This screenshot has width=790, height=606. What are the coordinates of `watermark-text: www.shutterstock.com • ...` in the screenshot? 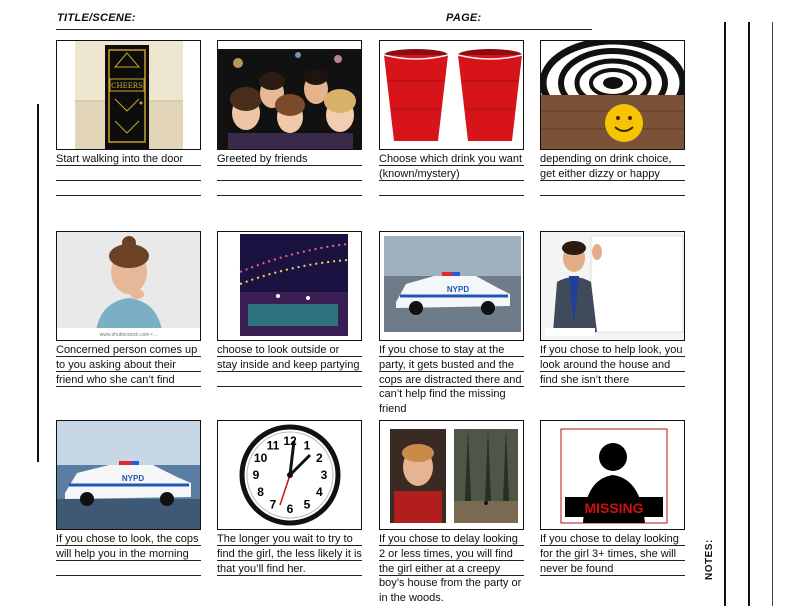 It's located at (129, 335).